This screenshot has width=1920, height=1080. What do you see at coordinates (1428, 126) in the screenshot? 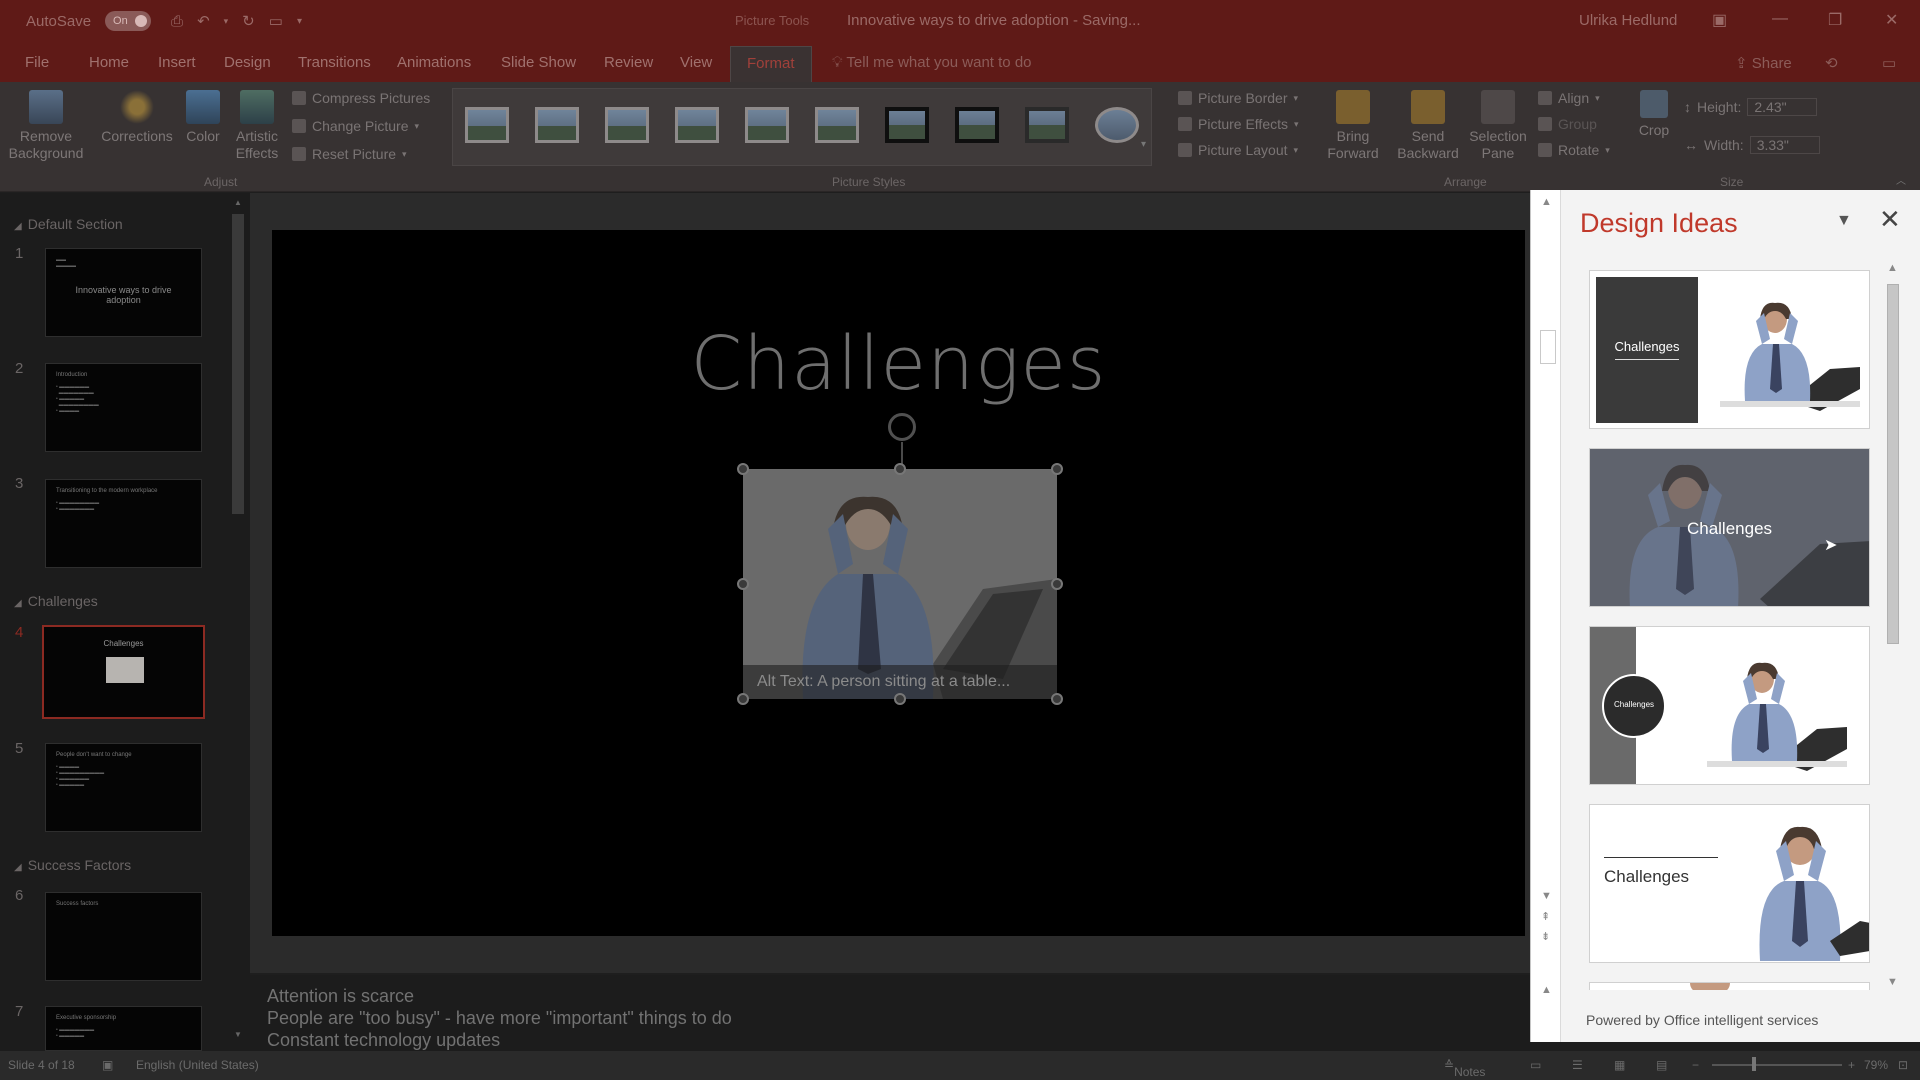
I see `send-backward-button: Send Backward` at bounding box center [1428, 126].